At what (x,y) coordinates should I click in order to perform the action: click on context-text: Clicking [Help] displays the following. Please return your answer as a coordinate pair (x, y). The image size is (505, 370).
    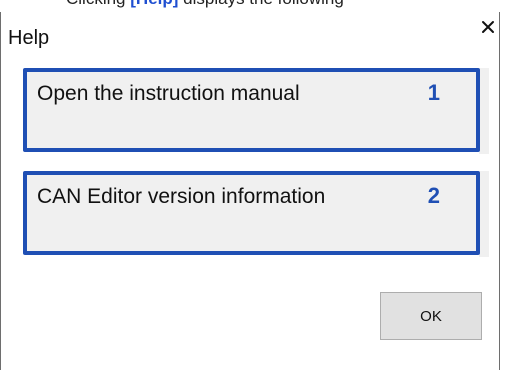
    Looking at the image, I should click on (205, 4).